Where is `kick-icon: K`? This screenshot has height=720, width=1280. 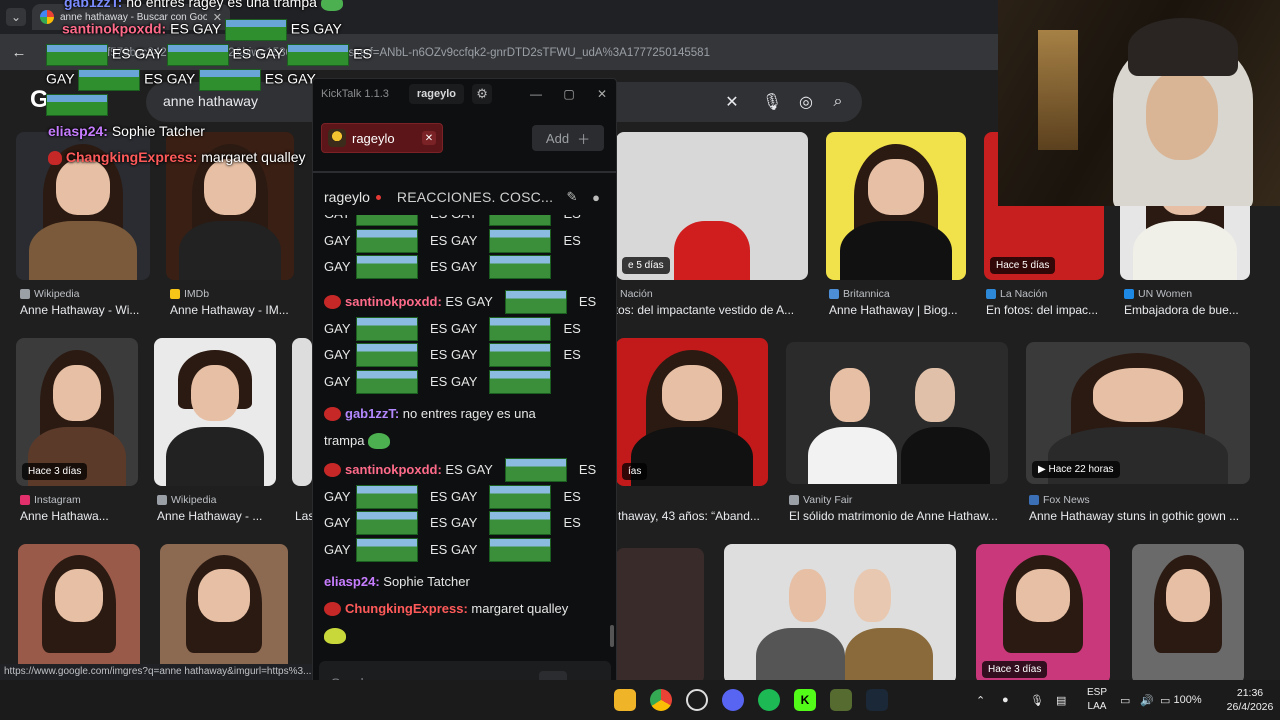 kick-icon: K is located at coordinates (805, 700).